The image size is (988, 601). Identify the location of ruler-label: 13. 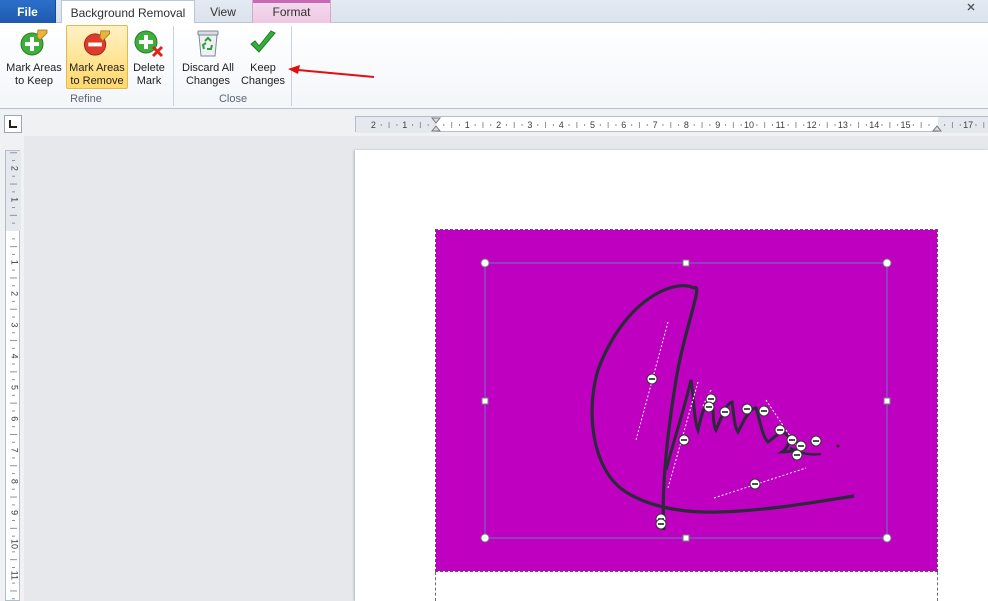
(843, 125).